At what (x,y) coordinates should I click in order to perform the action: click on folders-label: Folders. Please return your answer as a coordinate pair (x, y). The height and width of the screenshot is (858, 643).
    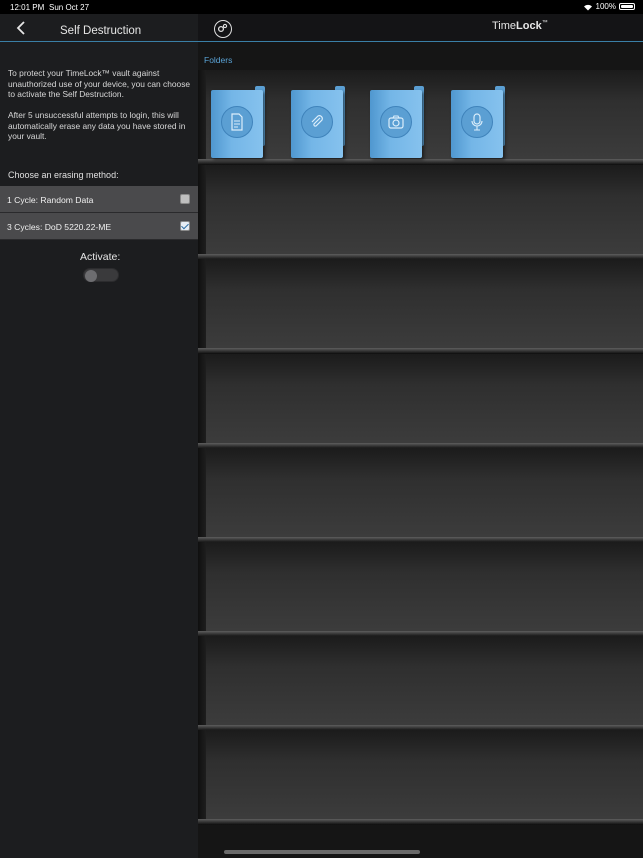
    Looking at the image, I should click on (218, 60).